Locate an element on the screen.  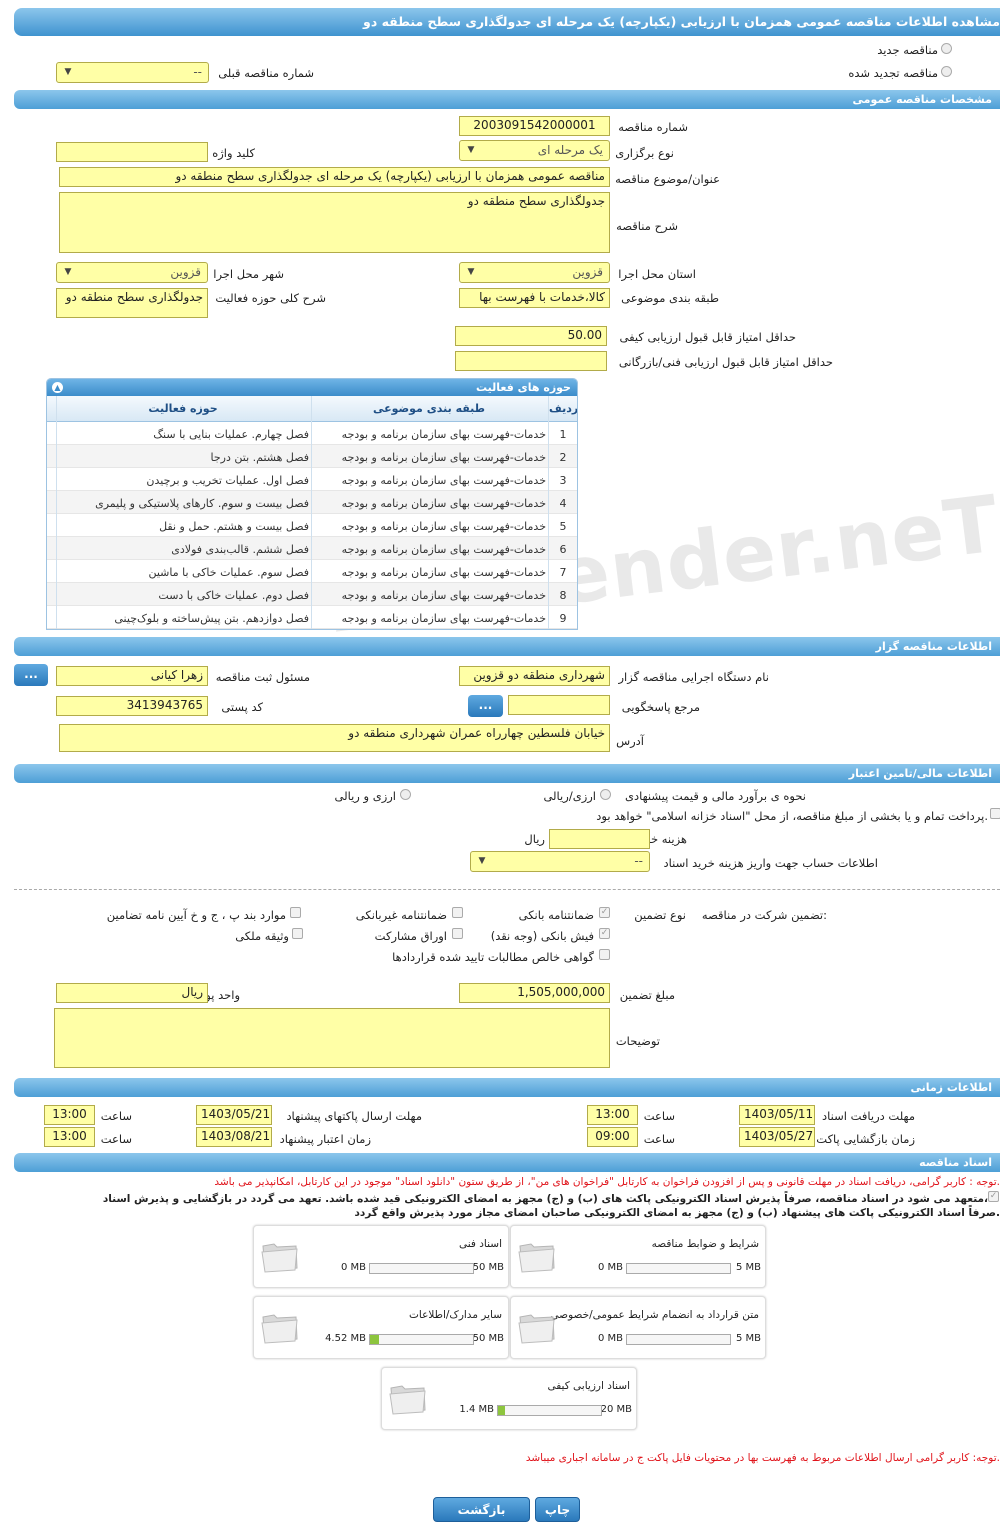
keyword-field is located at coordinates (132, 152).